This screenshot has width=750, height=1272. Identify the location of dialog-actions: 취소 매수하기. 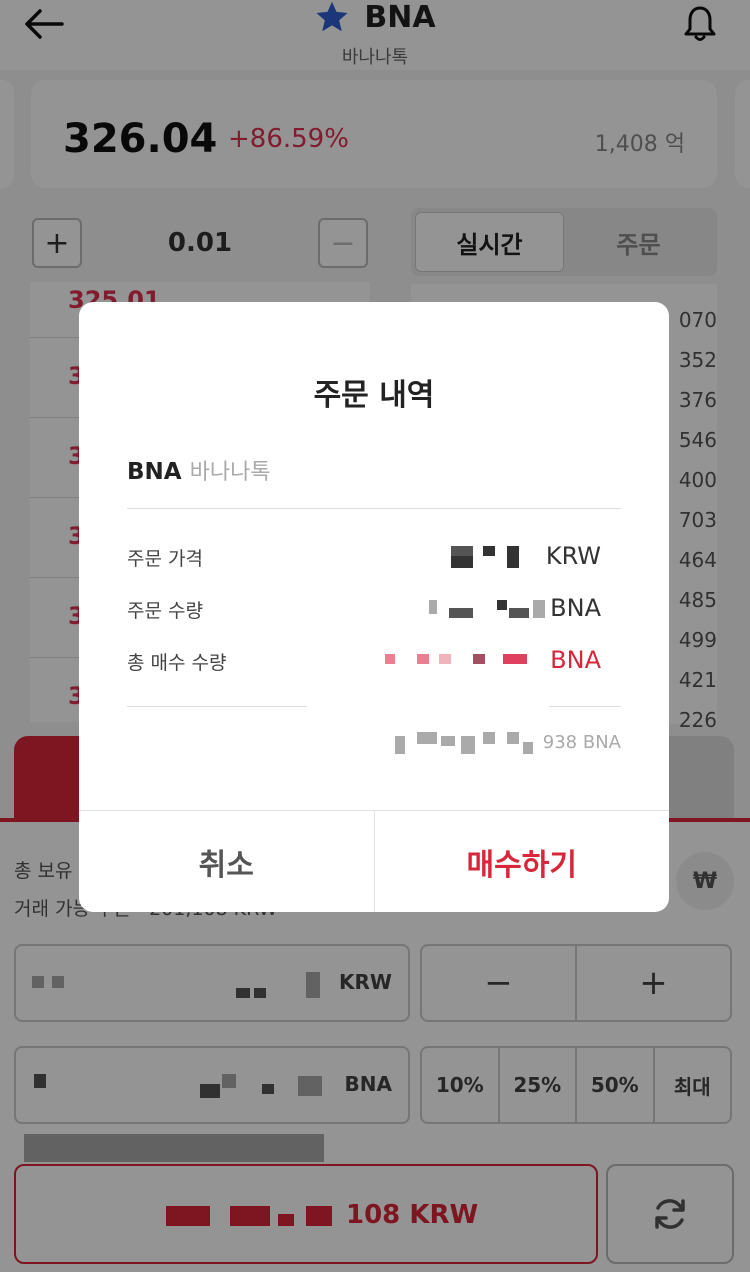
(374, 861).